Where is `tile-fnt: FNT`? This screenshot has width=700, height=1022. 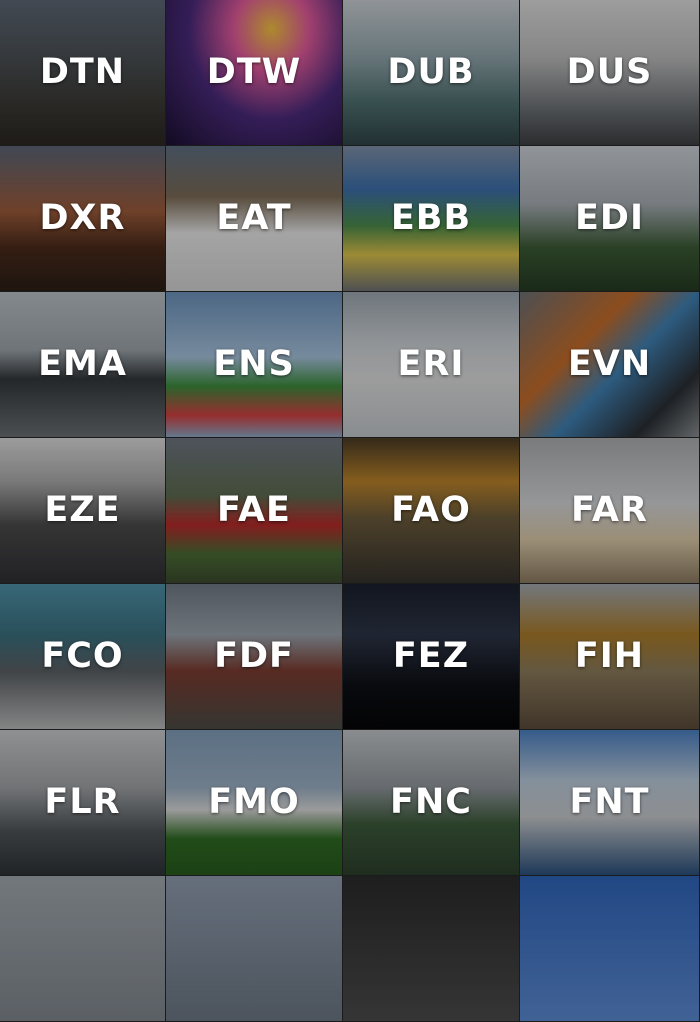 tile-fnt: FNT is located at coordinates (610, 803).